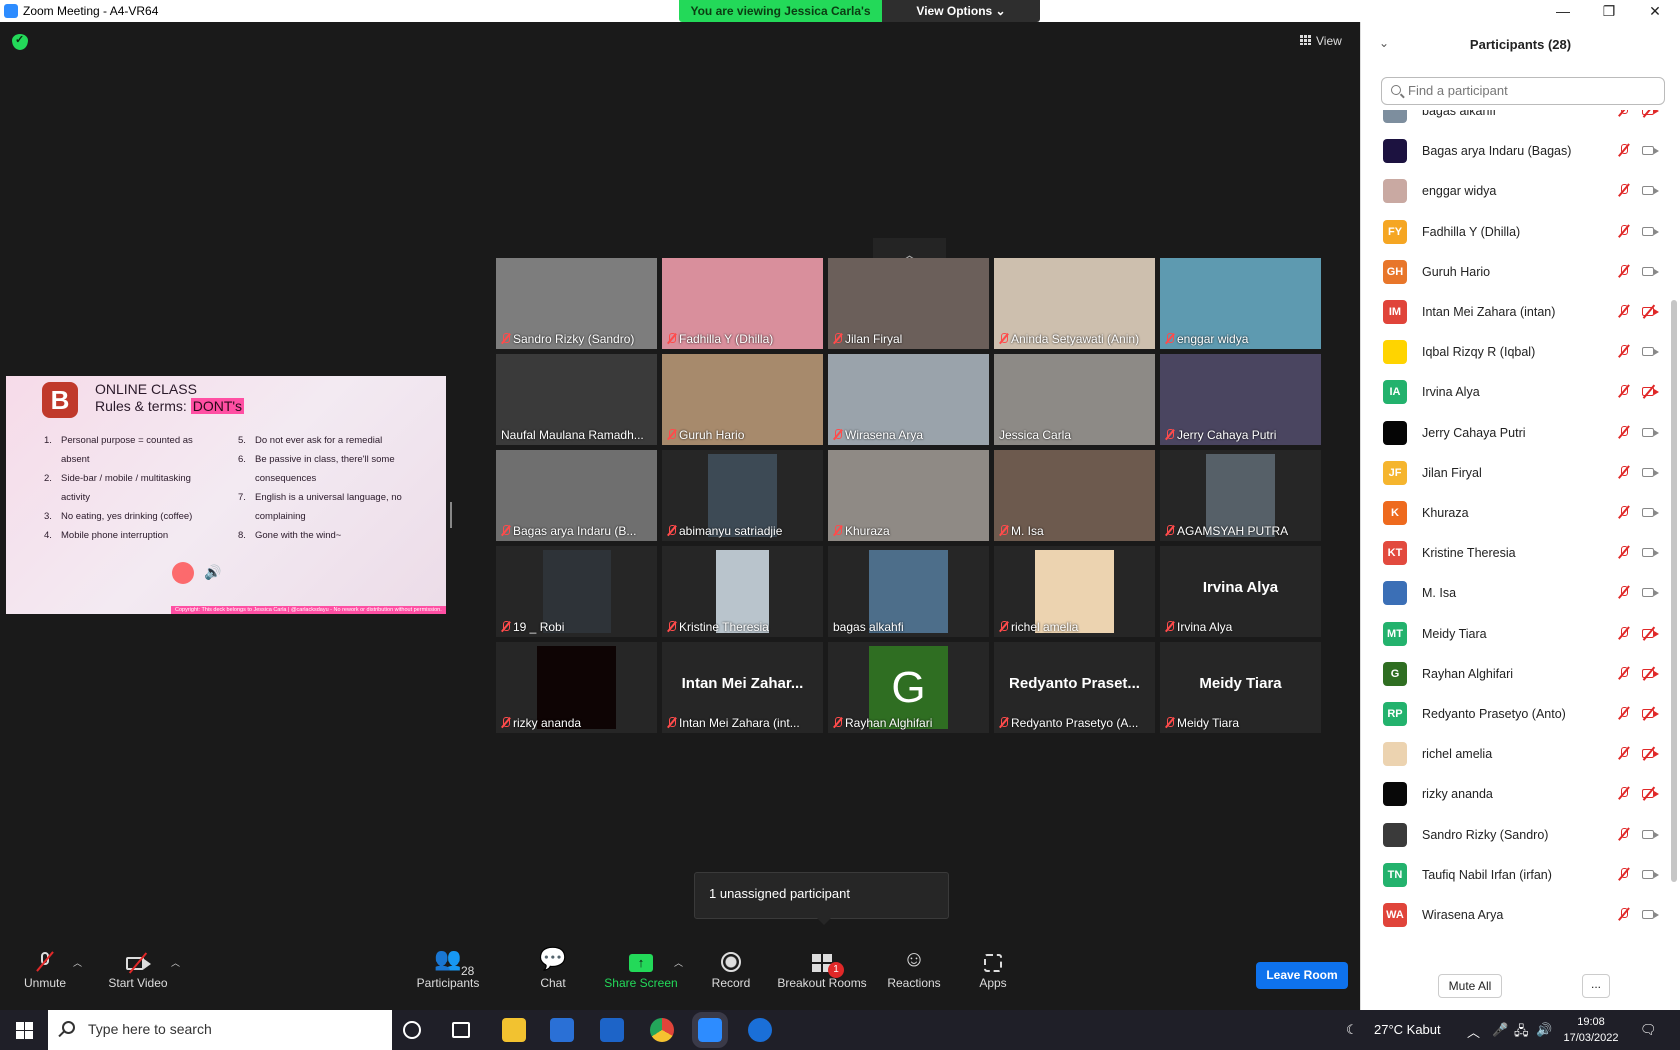 The height and width of the screenshot is (1050, 1680). Describe the element at coordinates (908, 303) in the screenshot. I see `video-tile: Jilan Firyal` at that location.